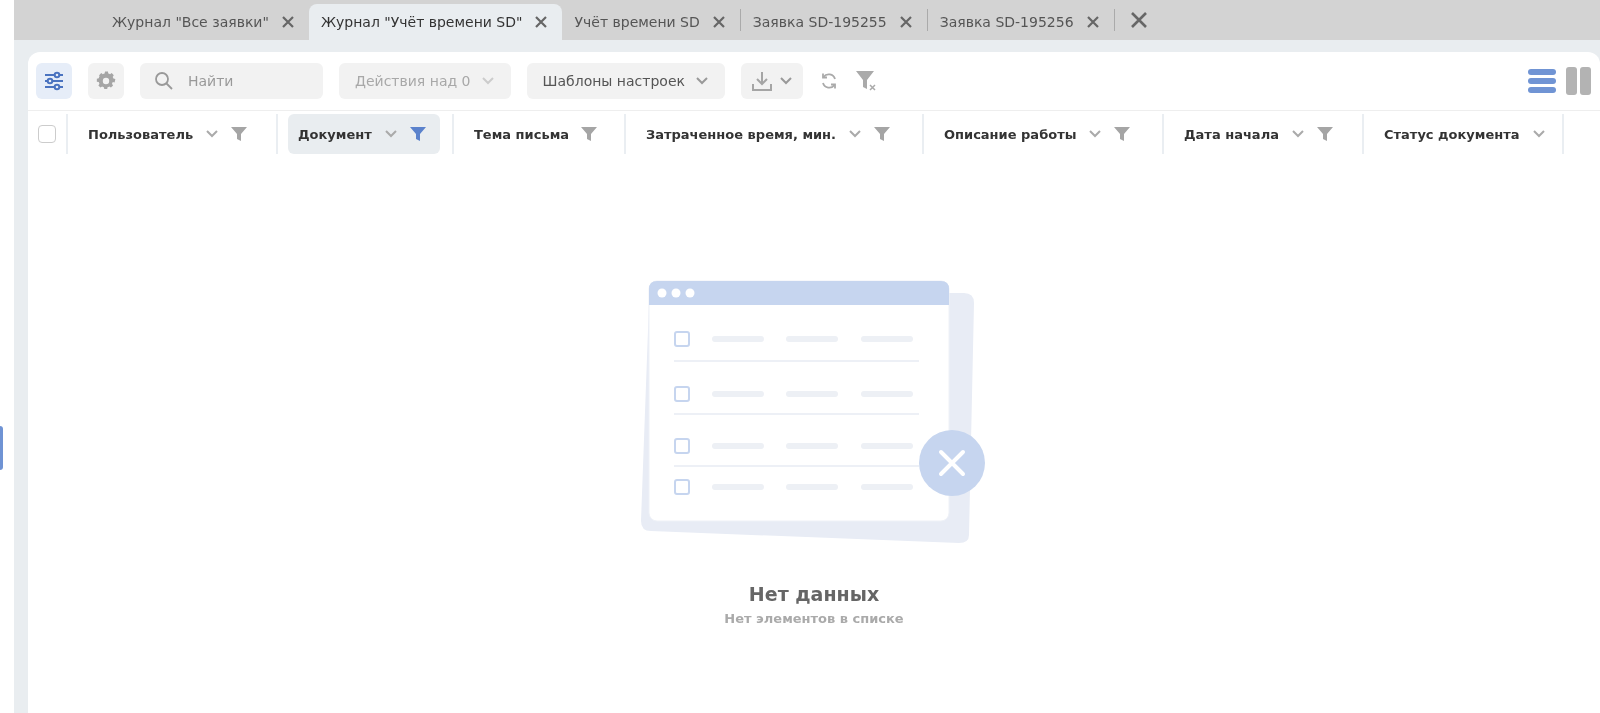 This screenshot has width=1600, height=713. Describe the element at coordinates (651, 22) in the screenshot. I see `tab: Учёт времени SD` at that location.